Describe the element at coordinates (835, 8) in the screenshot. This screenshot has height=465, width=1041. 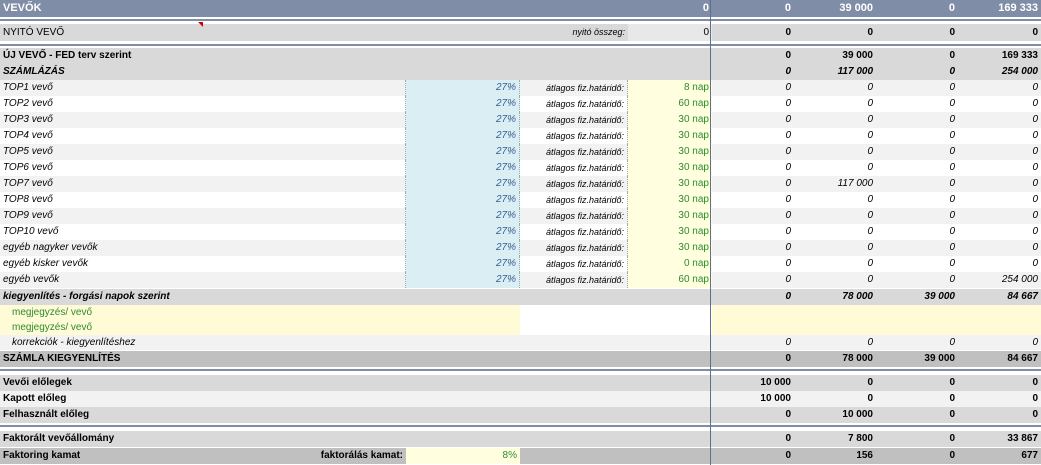
I see `header-value: 39 000` at that location.